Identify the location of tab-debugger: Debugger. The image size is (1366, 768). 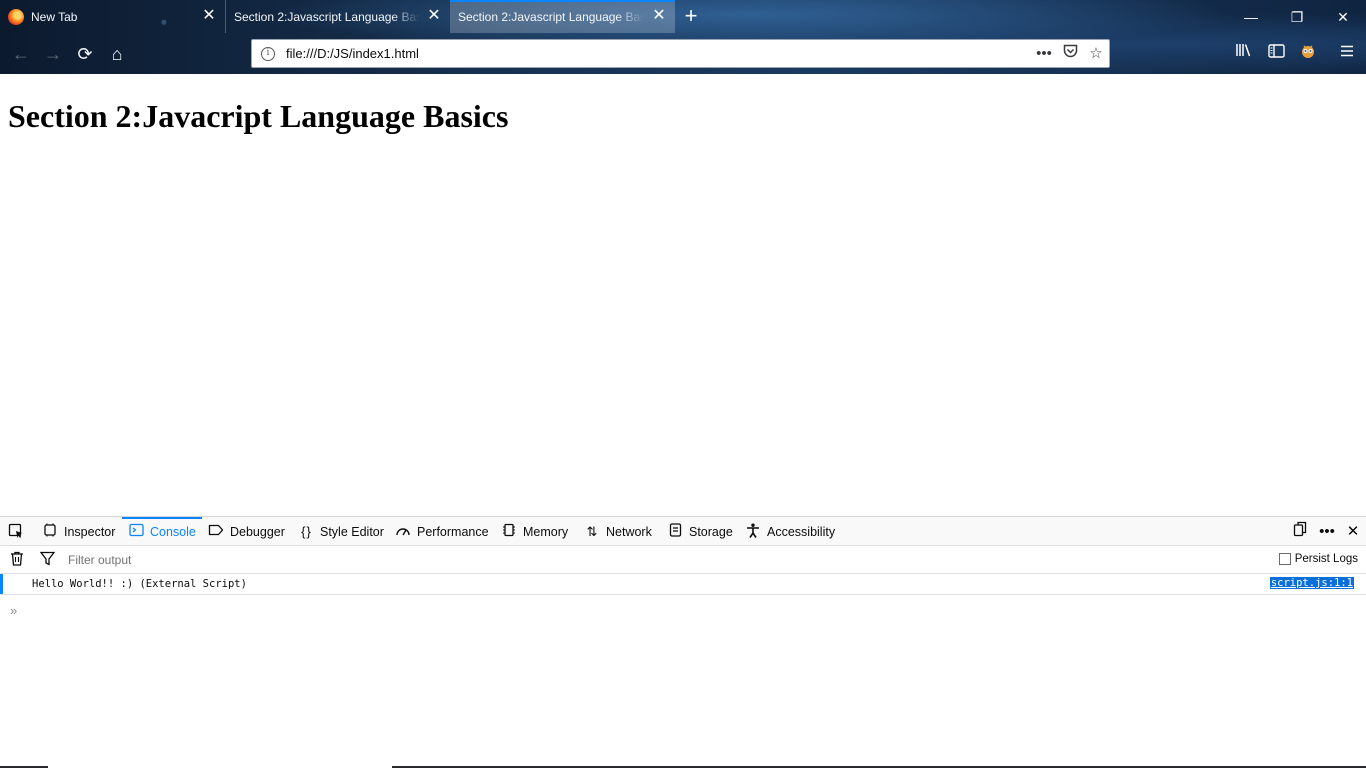
(246, 531).